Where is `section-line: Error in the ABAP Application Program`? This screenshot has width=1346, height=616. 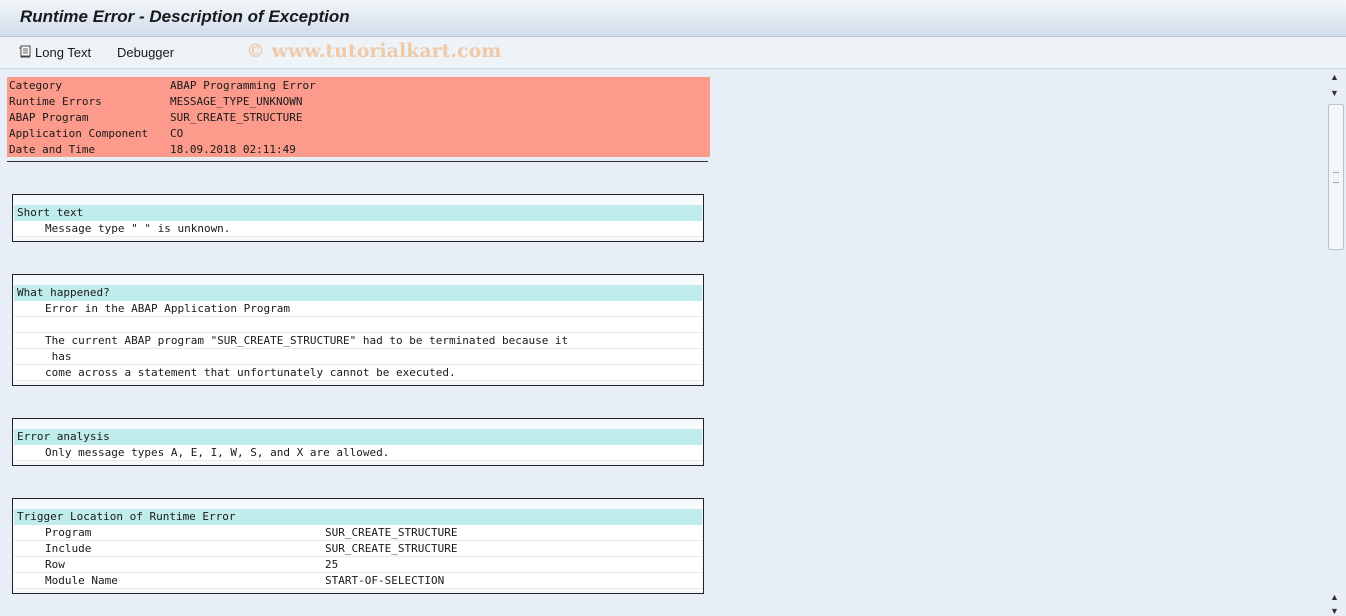
section-line: Error in the ABAP Application Program is located at coordinates (358, 309).